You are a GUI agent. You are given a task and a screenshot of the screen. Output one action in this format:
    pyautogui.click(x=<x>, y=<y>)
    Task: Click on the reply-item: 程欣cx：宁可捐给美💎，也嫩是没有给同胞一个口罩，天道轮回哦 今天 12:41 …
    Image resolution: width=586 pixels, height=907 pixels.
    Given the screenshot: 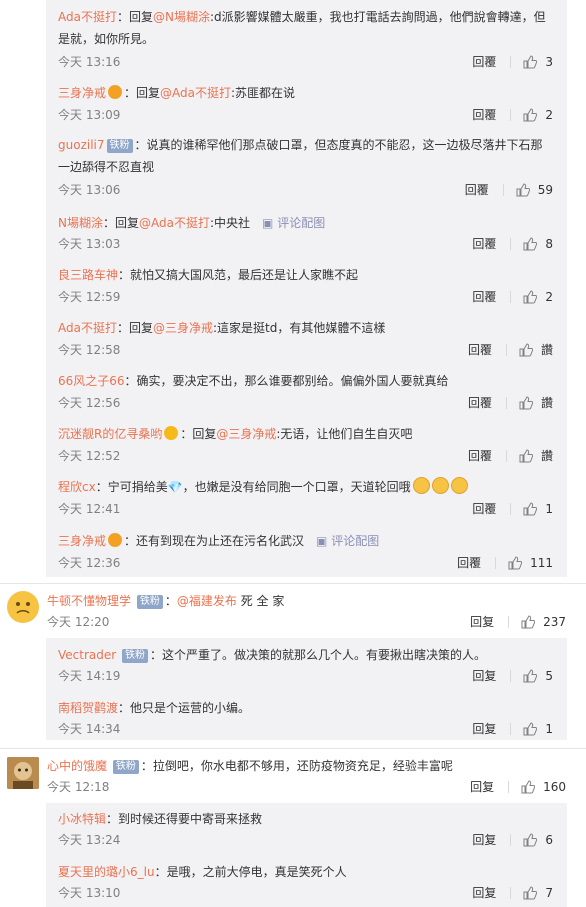 What is the action you would take?
    pyautogui.click(x=306, y=499)
    